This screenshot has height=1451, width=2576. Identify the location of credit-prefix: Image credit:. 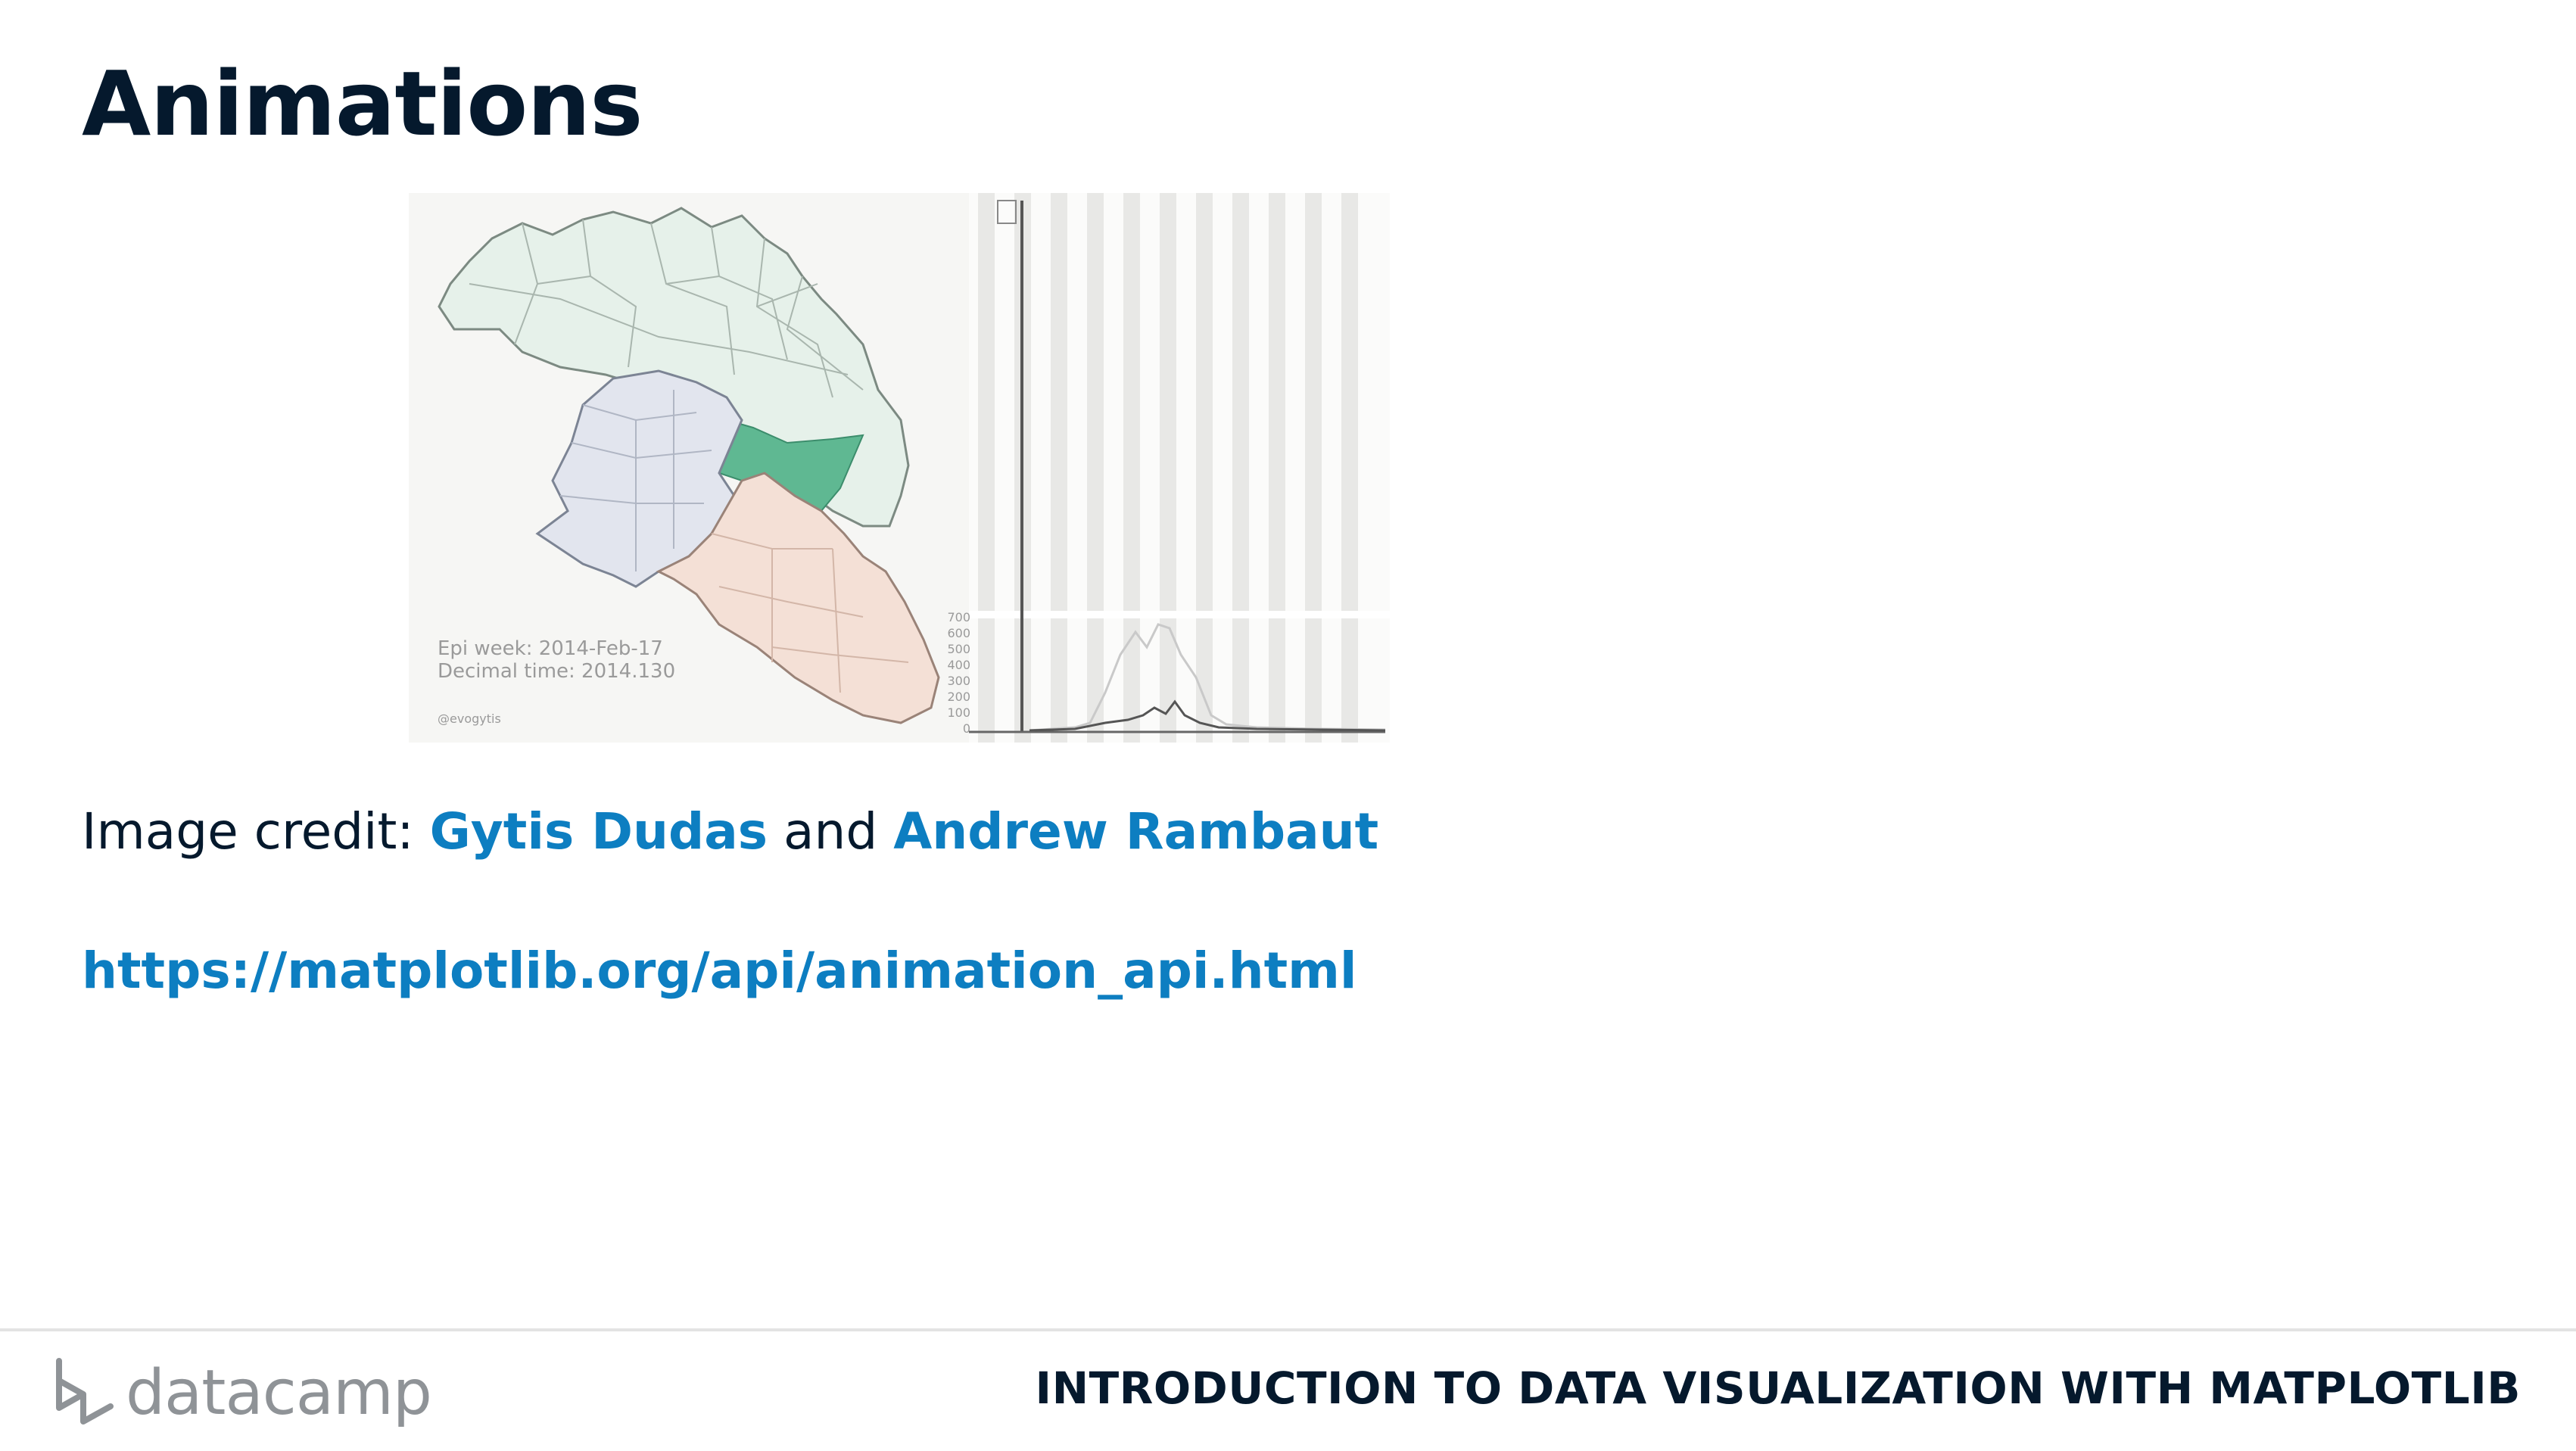
(256, 831).